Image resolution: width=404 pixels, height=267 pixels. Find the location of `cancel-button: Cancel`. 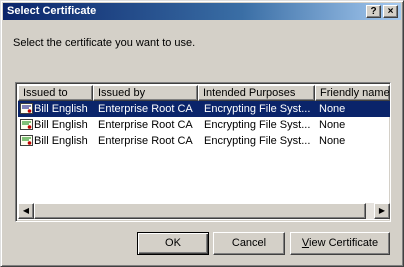

cancel-button: Cancel is located at coordinates (249, 243).